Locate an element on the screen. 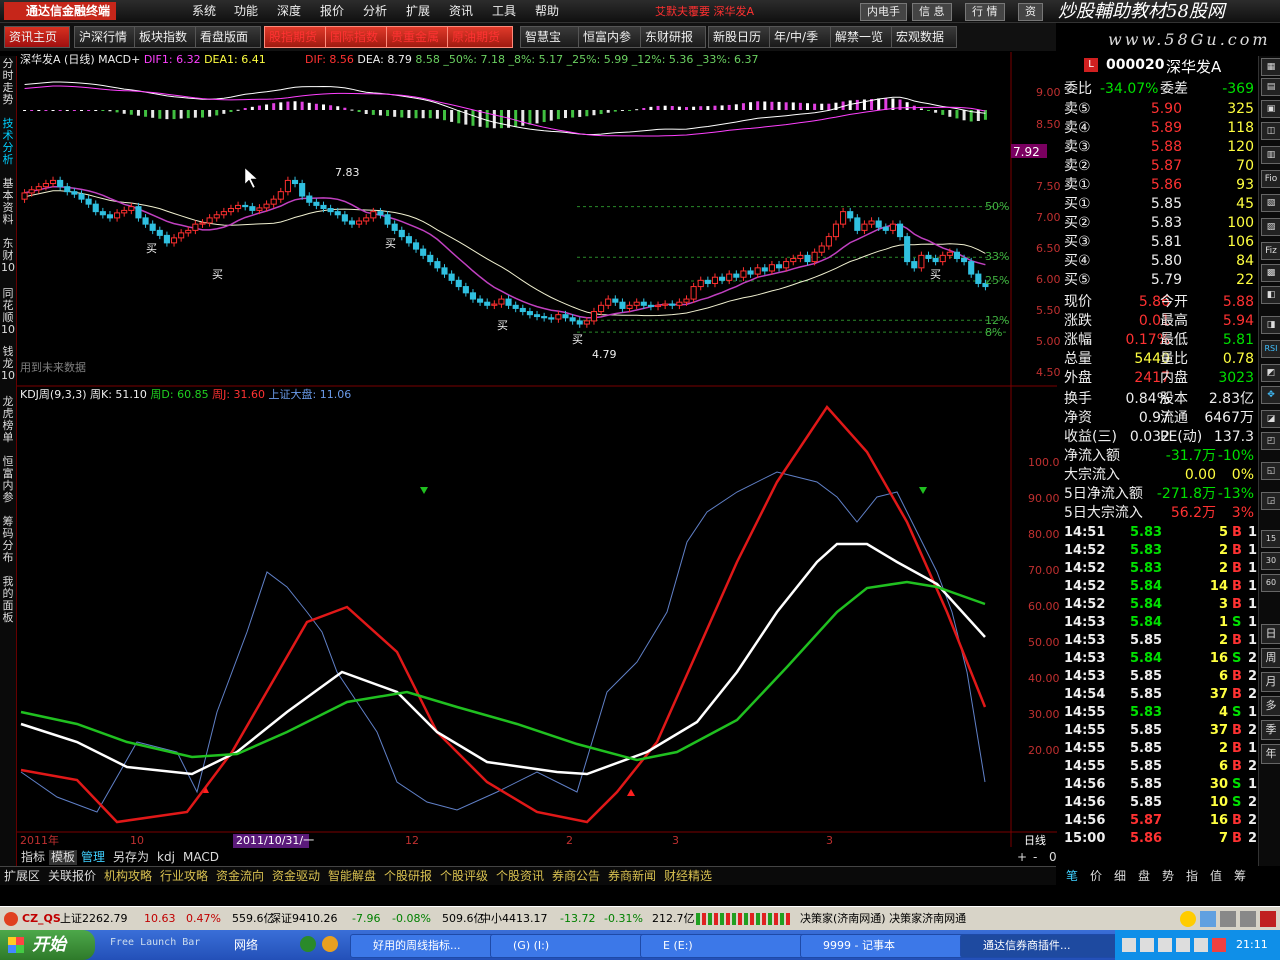  menu-quote: 报价 is located at coordinates (332, 11).